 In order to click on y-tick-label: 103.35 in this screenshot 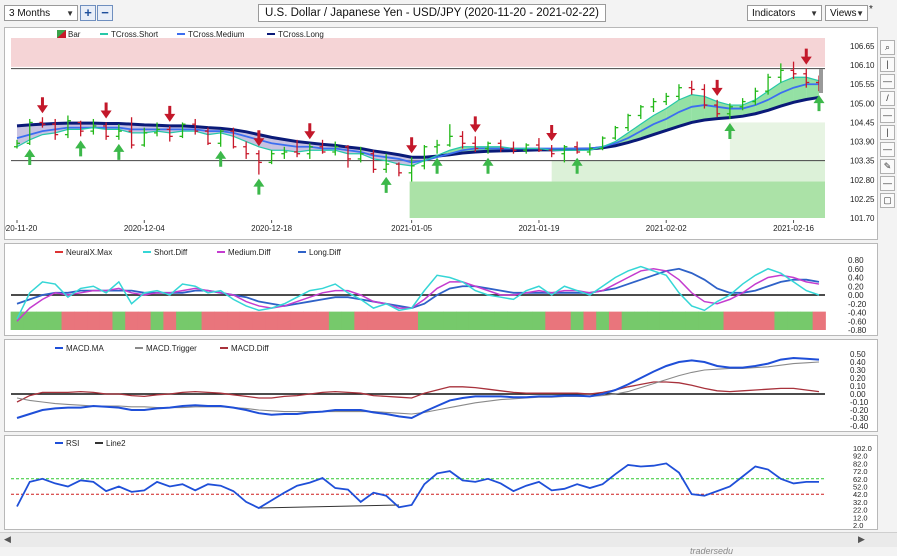, I will do `click(862, 161)`.